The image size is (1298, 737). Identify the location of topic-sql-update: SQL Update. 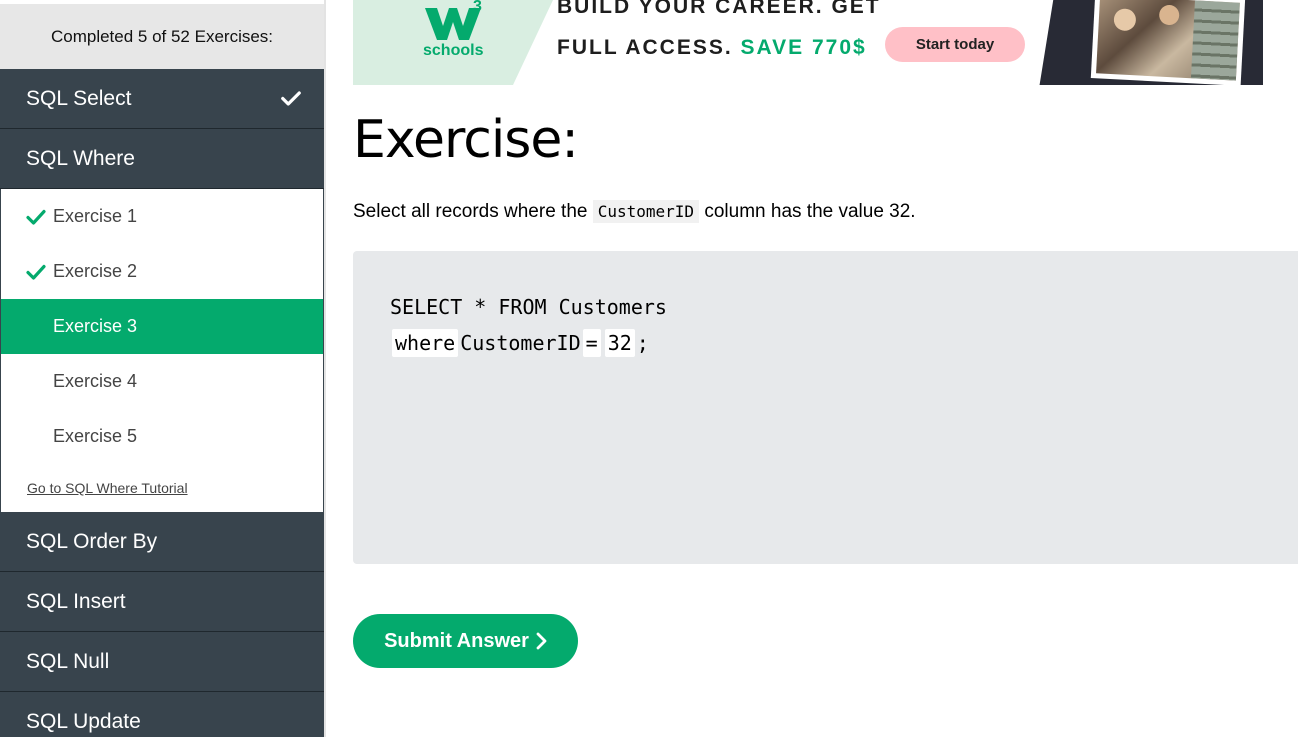
(162, 714).